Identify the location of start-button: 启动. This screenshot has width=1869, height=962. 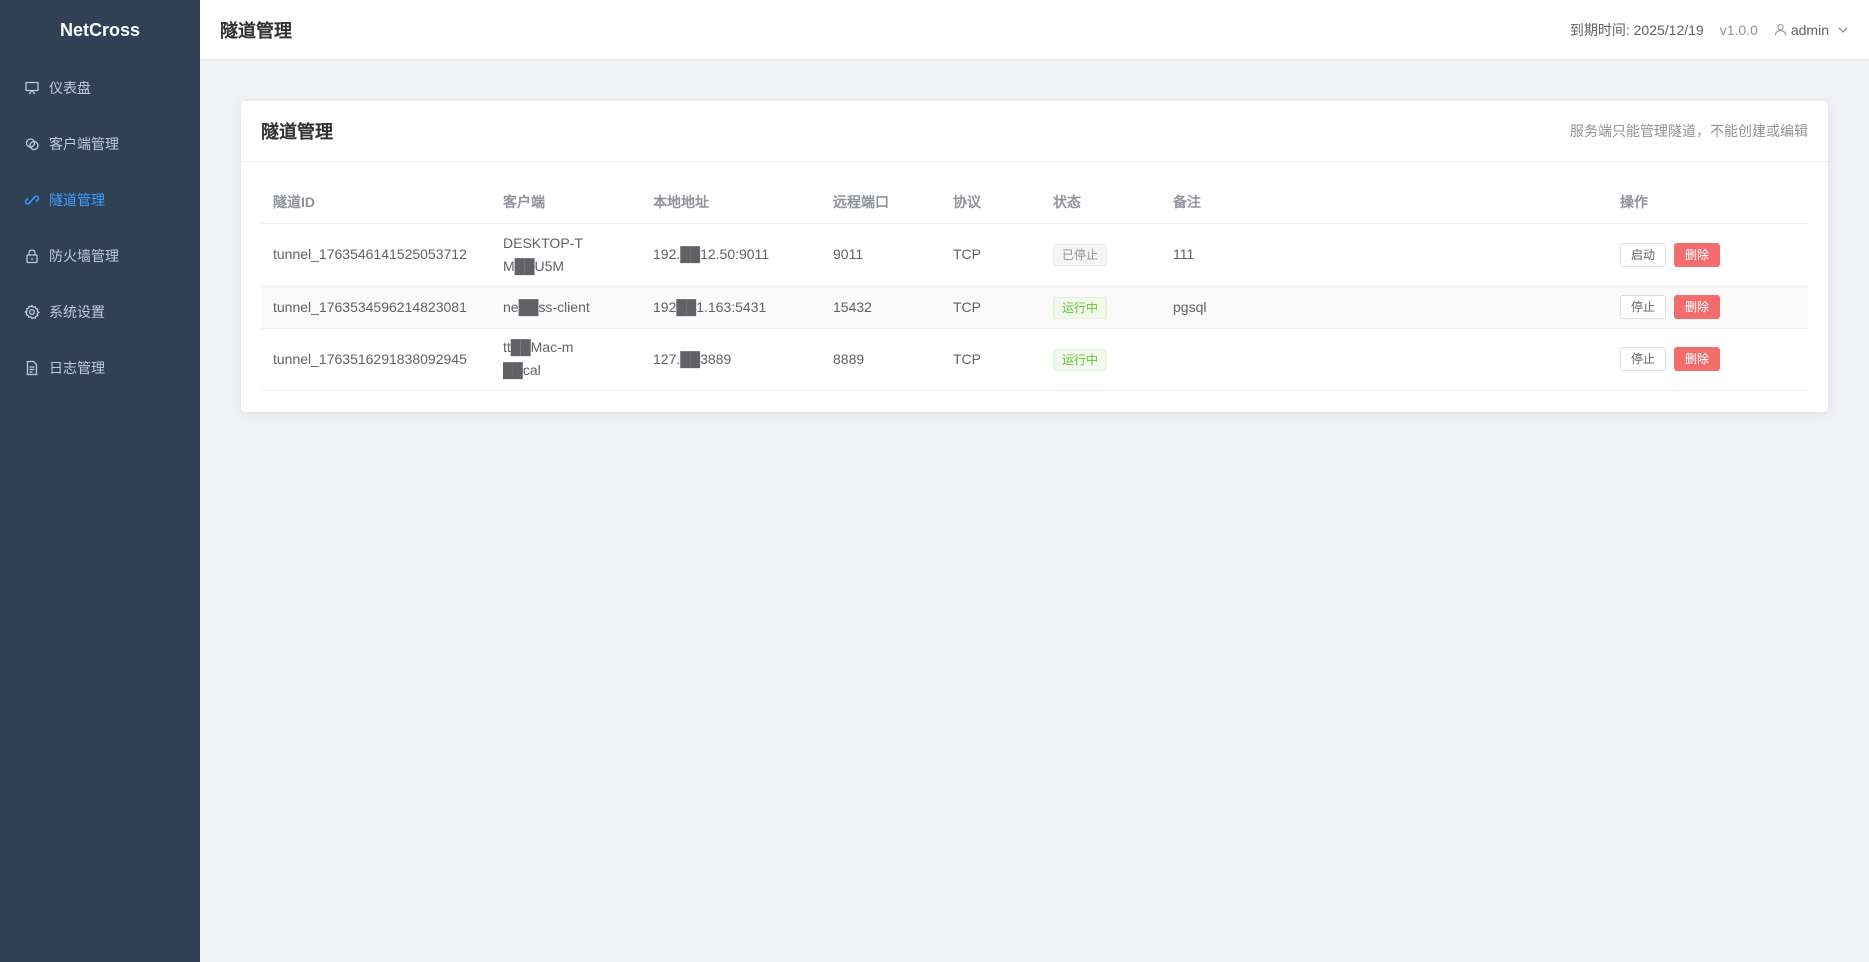
(1643, 254).